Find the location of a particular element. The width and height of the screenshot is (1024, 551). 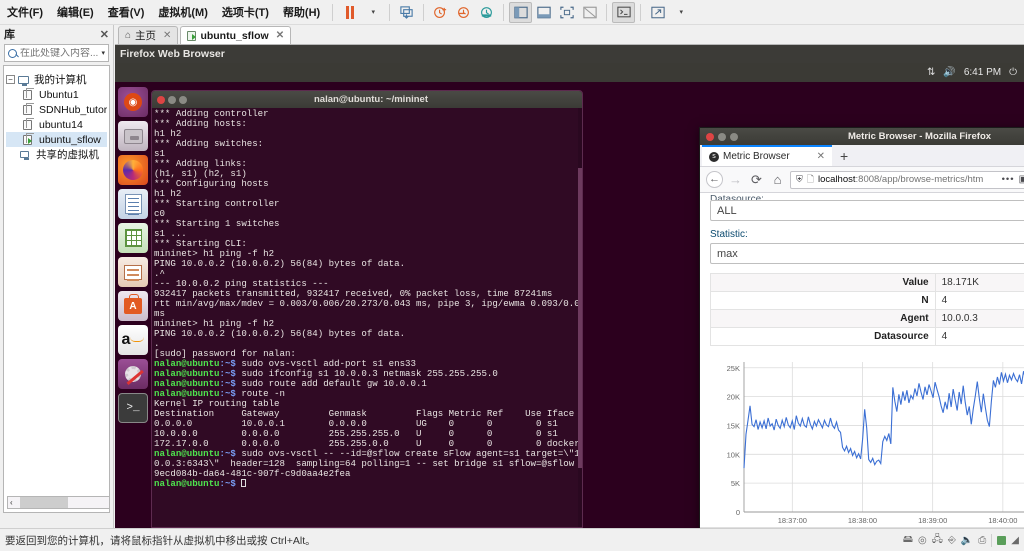

status-divider is located at coordinates (992, 540).